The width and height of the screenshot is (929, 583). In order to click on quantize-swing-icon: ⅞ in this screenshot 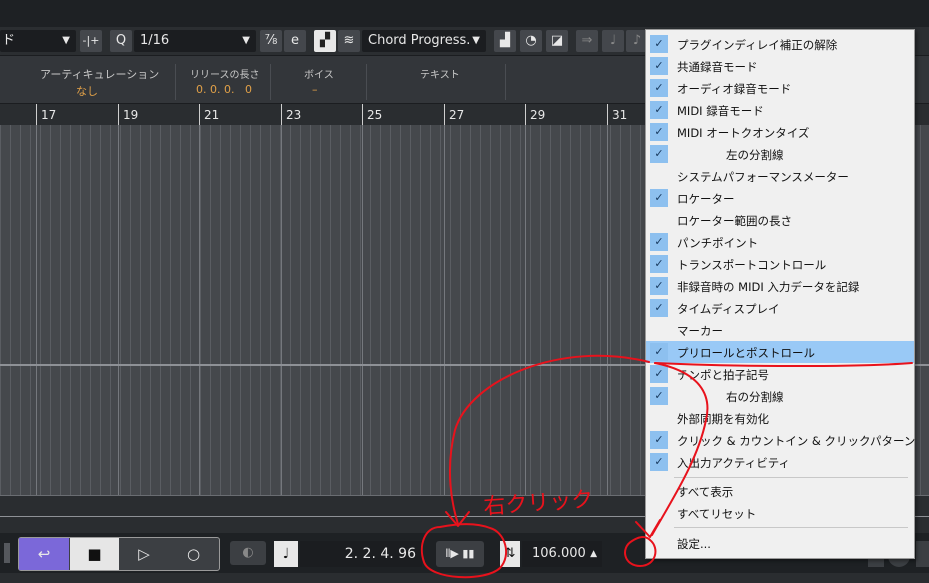, I will do `click(271, 41)`.